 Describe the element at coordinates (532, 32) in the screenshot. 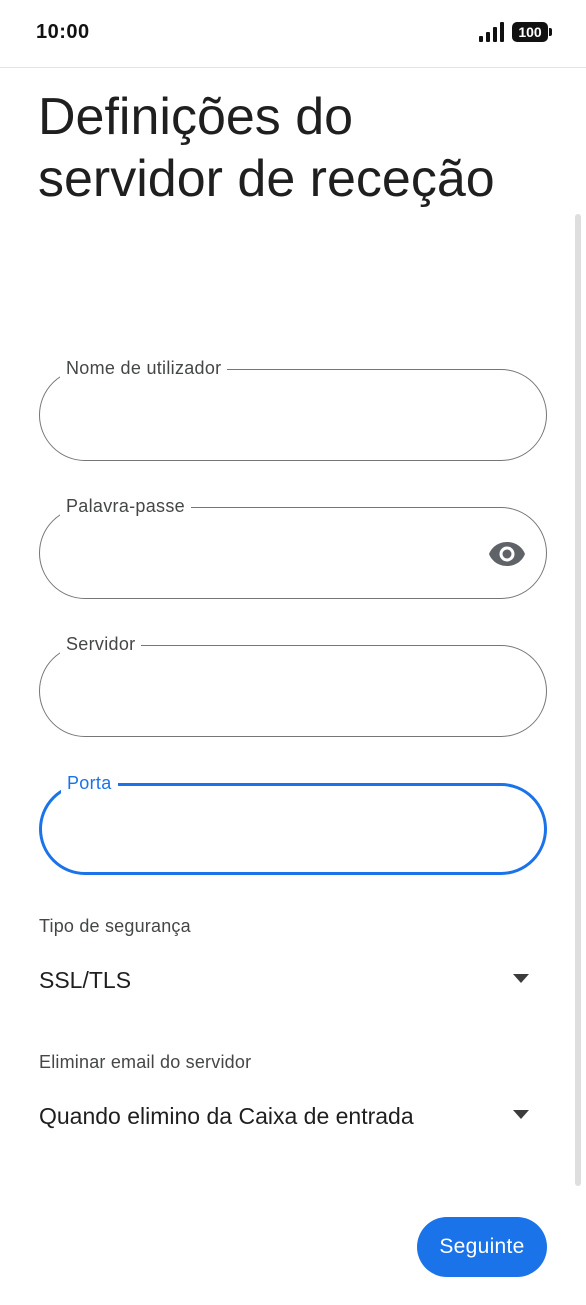

I see `battery-icon: 100` at that location.